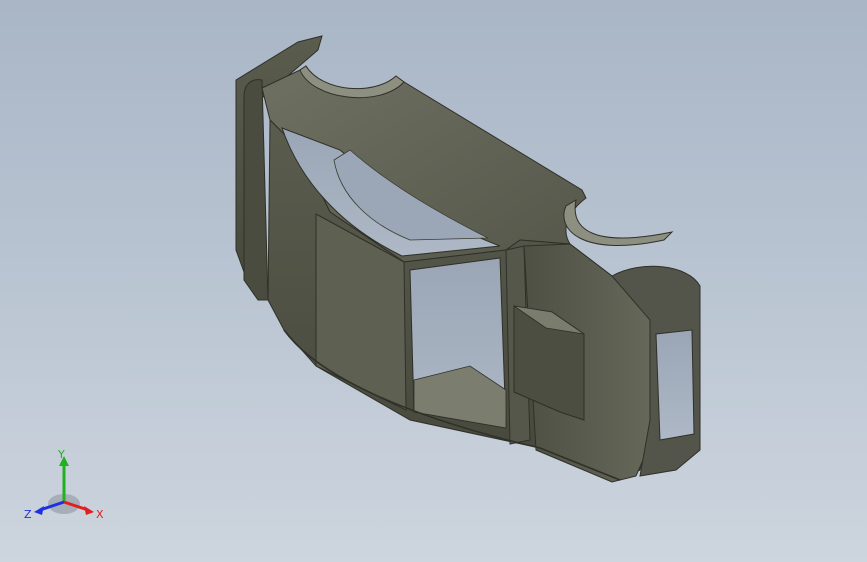 The image size is (867, 562). I want to click on x-axis-label: X, so click(100, 514).